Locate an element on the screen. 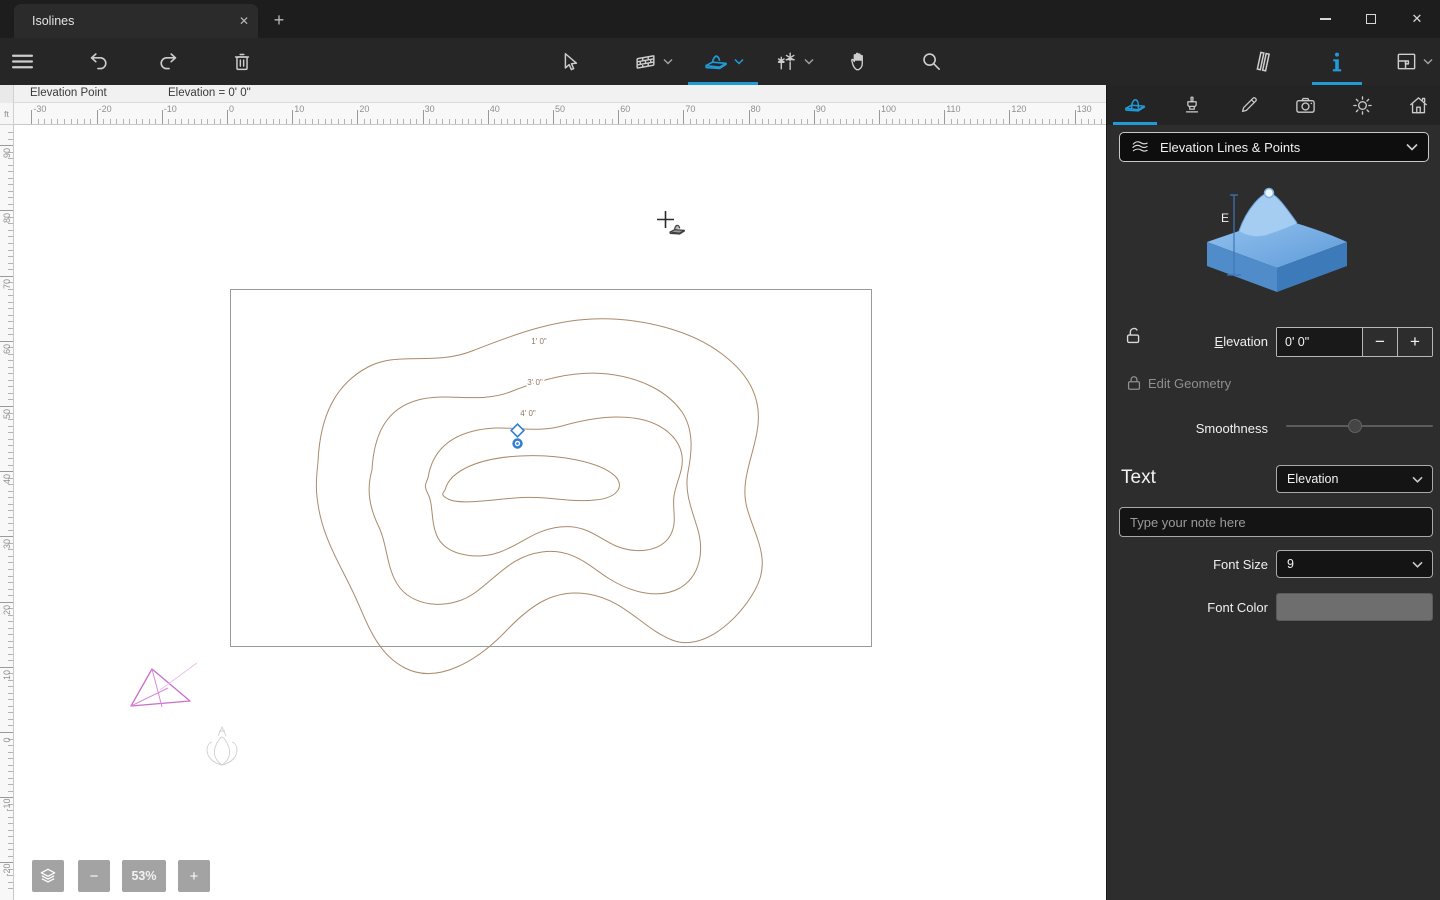  tab-lighting is located at coordinates (1362, 105).